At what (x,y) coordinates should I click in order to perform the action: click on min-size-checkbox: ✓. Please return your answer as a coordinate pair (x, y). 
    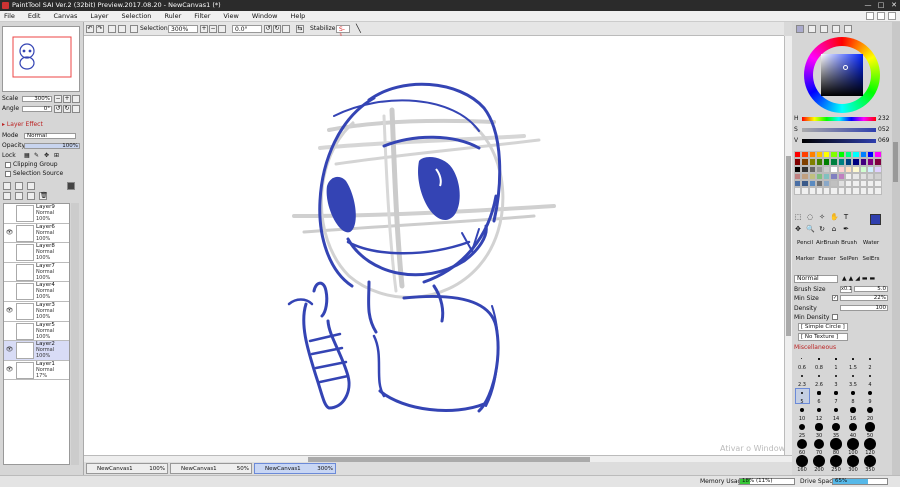
    Looking at the image, I should click on (835, 298).